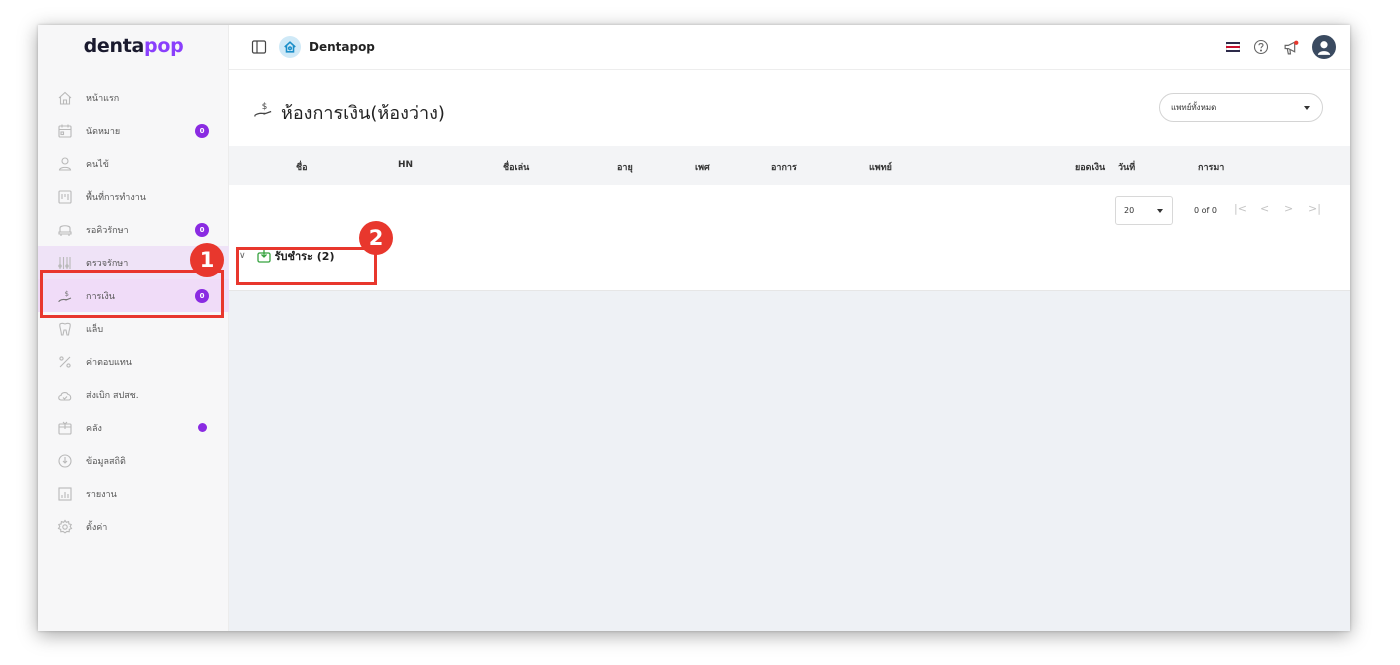 This screenshot has height=665, width=1400. I want to click on callout-highlight-payment-group, so click(306, 266).